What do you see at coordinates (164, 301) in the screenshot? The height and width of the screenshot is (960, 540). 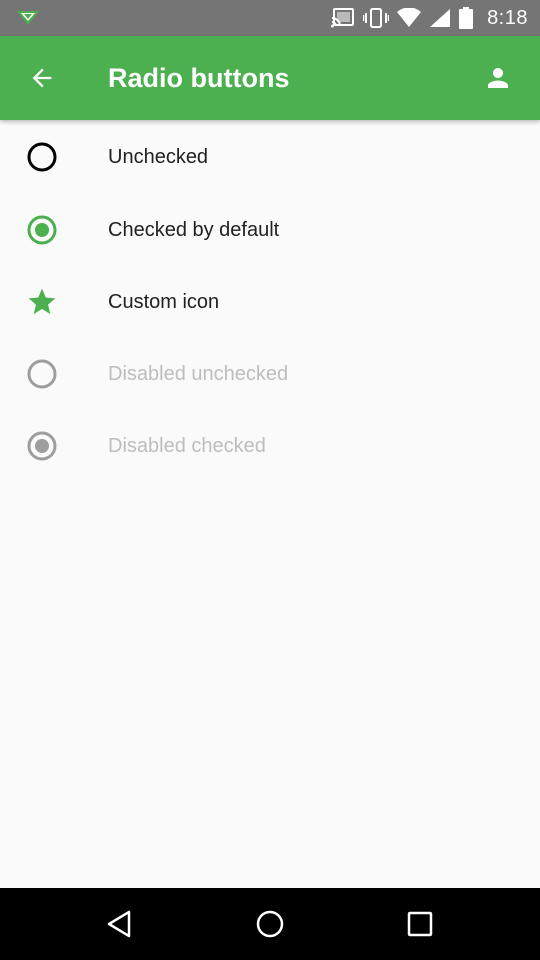 I see `radio-label: Custom icon` at bounding box center [164, 301].